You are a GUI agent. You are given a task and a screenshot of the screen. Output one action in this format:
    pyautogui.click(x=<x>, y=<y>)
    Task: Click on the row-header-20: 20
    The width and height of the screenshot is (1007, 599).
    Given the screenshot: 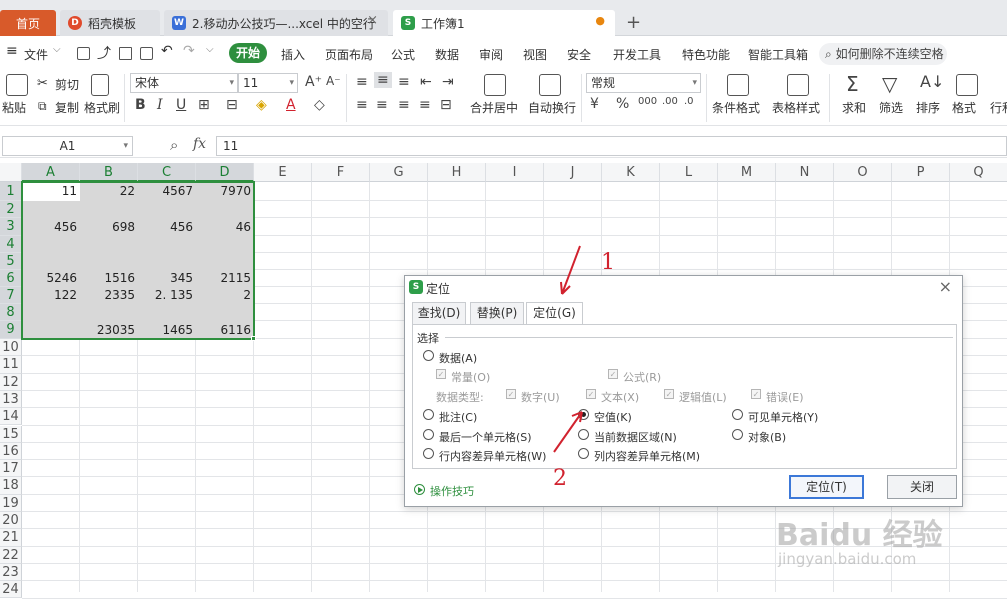 What is the action you would take?
    pyautogui.click(x=11, y=521)
    